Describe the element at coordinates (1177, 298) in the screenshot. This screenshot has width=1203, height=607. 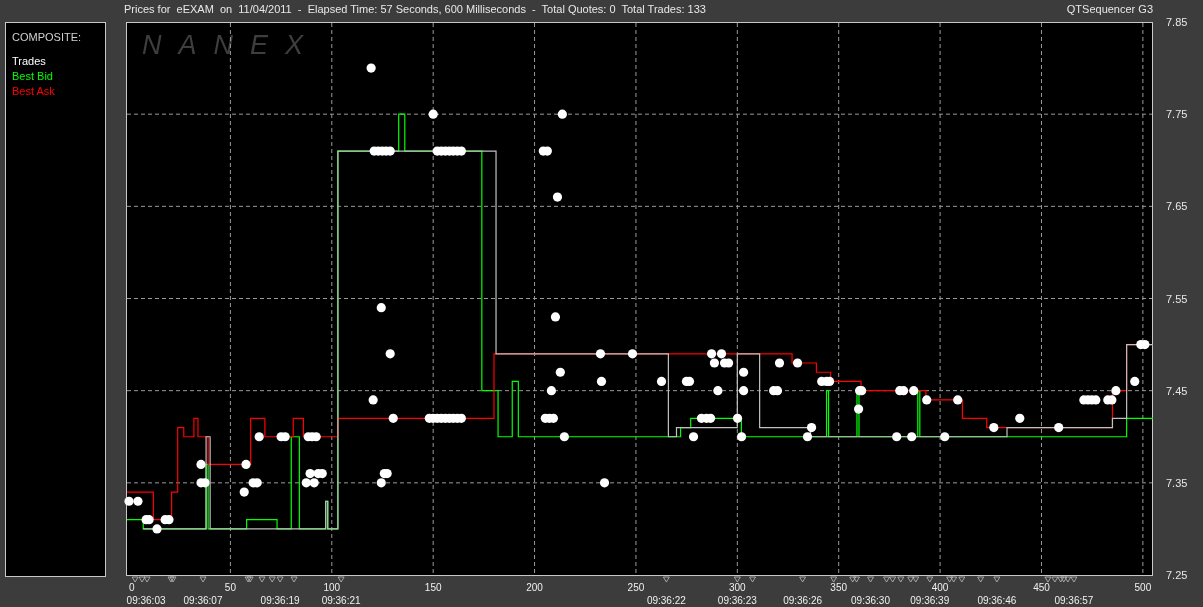
I see `y-axis-label: 7.55` at that location.